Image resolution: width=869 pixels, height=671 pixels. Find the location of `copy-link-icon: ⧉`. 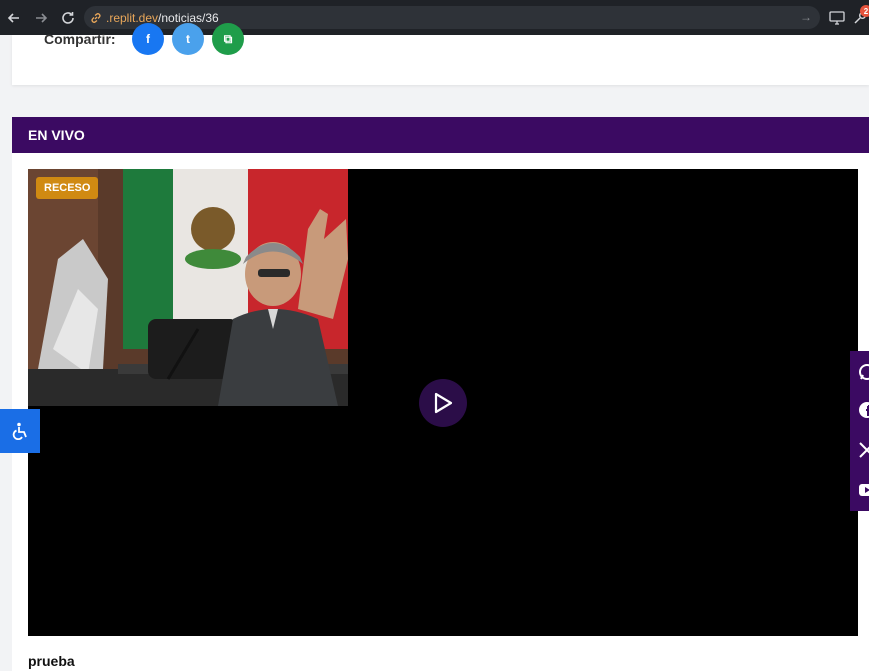

copy-link-icon: ⧉ is located at coordinates (228, 38).